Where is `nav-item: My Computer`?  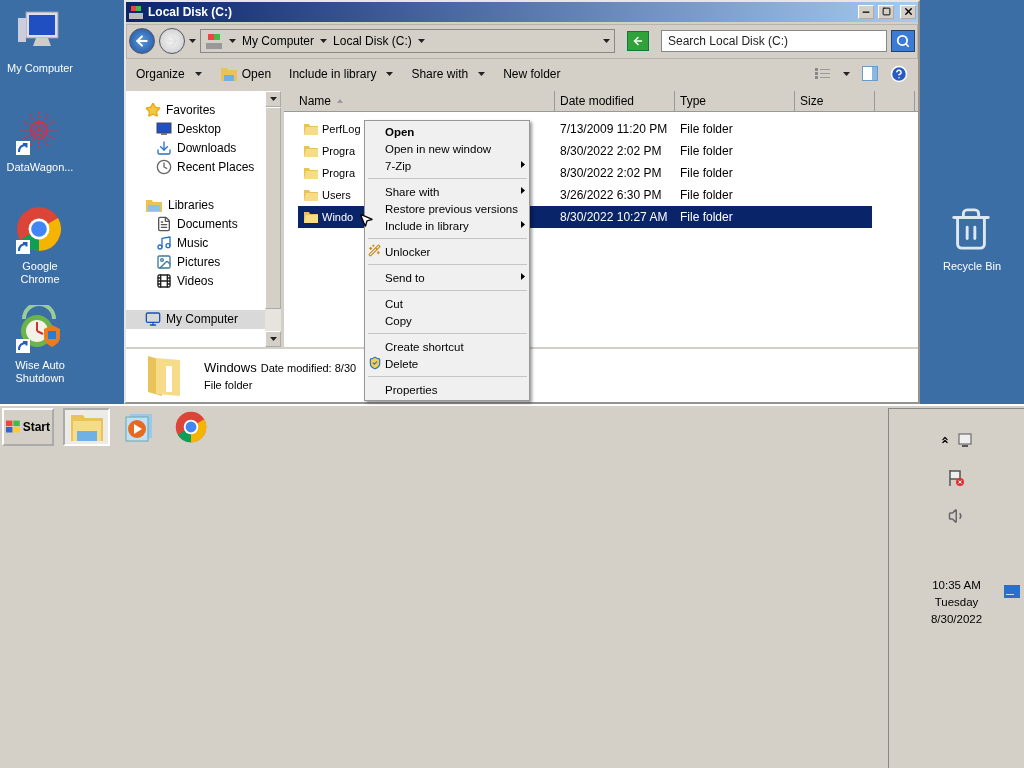 nav-item: My Computer is located at coordinates (195, 319).